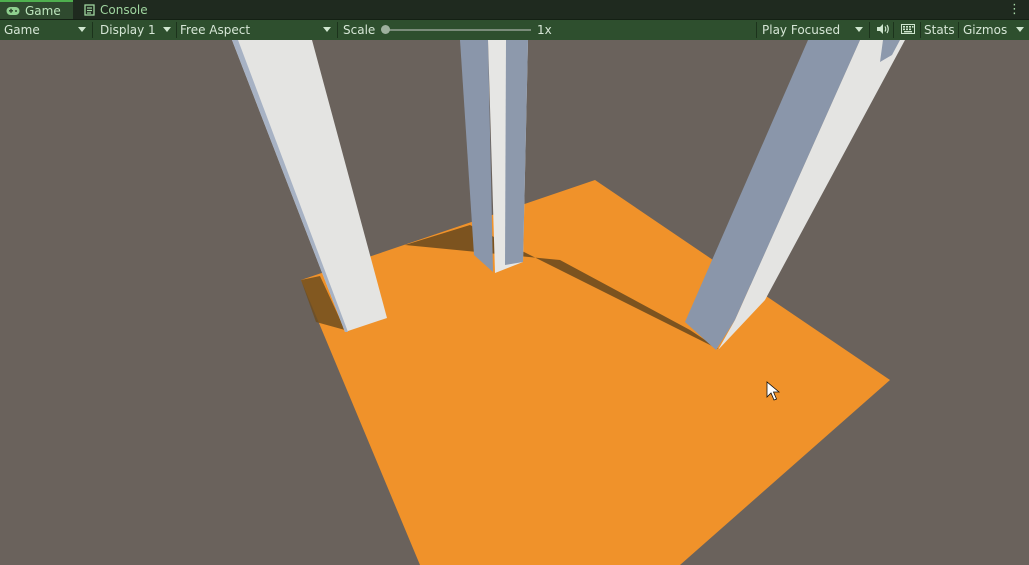 Image resolution: width=1029 pixels, height=565 pixels. What do you see at coordinates (256, 30) in the screenshot?
I see `aspect-dropdown: Free Aspect` at bounding box center [256, 30].